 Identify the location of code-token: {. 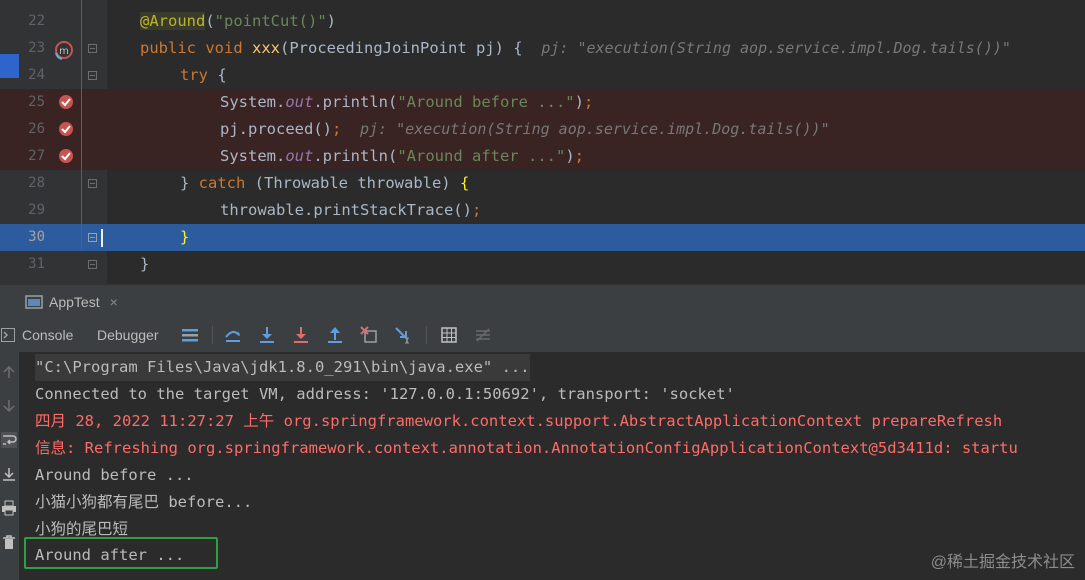
(217, 75).